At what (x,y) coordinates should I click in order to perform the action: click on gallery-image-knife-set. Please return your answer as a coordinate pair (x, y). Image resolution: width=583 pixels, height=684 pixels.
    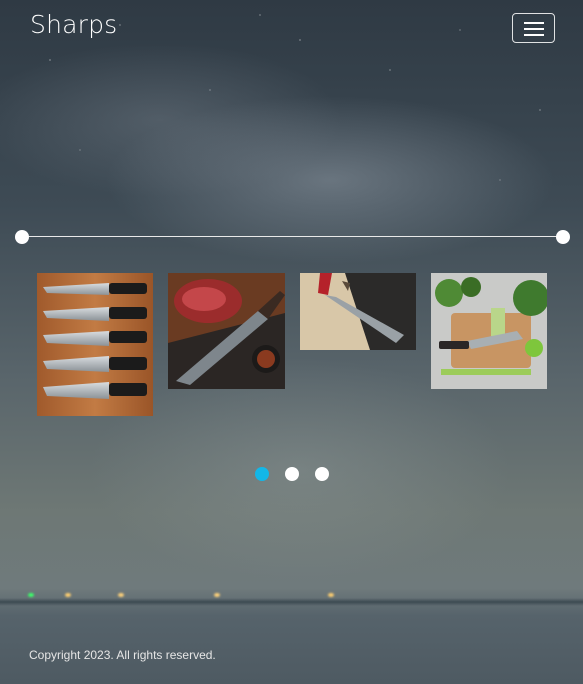
    Looking at the image, I should click on (95, 344).